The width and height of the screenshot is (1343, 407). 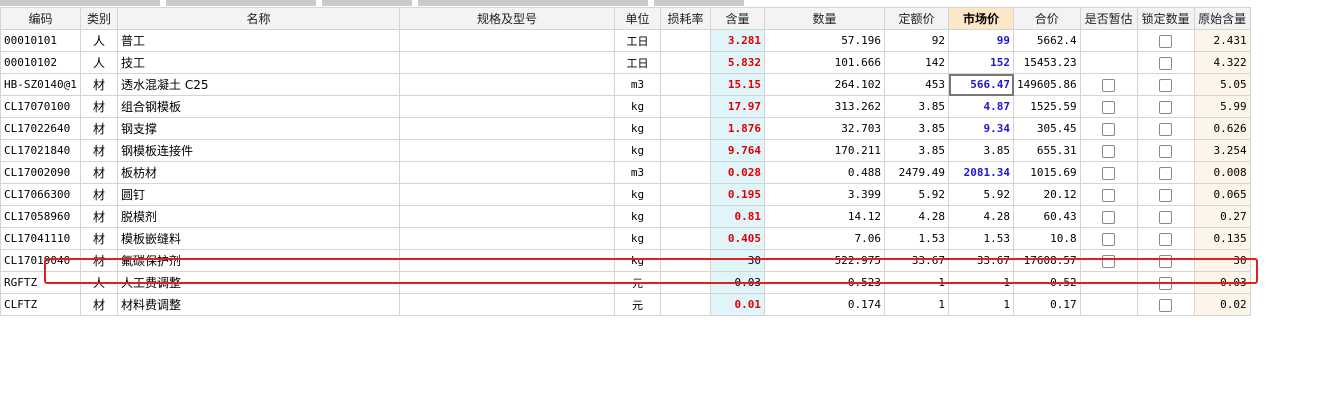 I want to click on cell-code: CL17022640, so click(x=40, y=128).